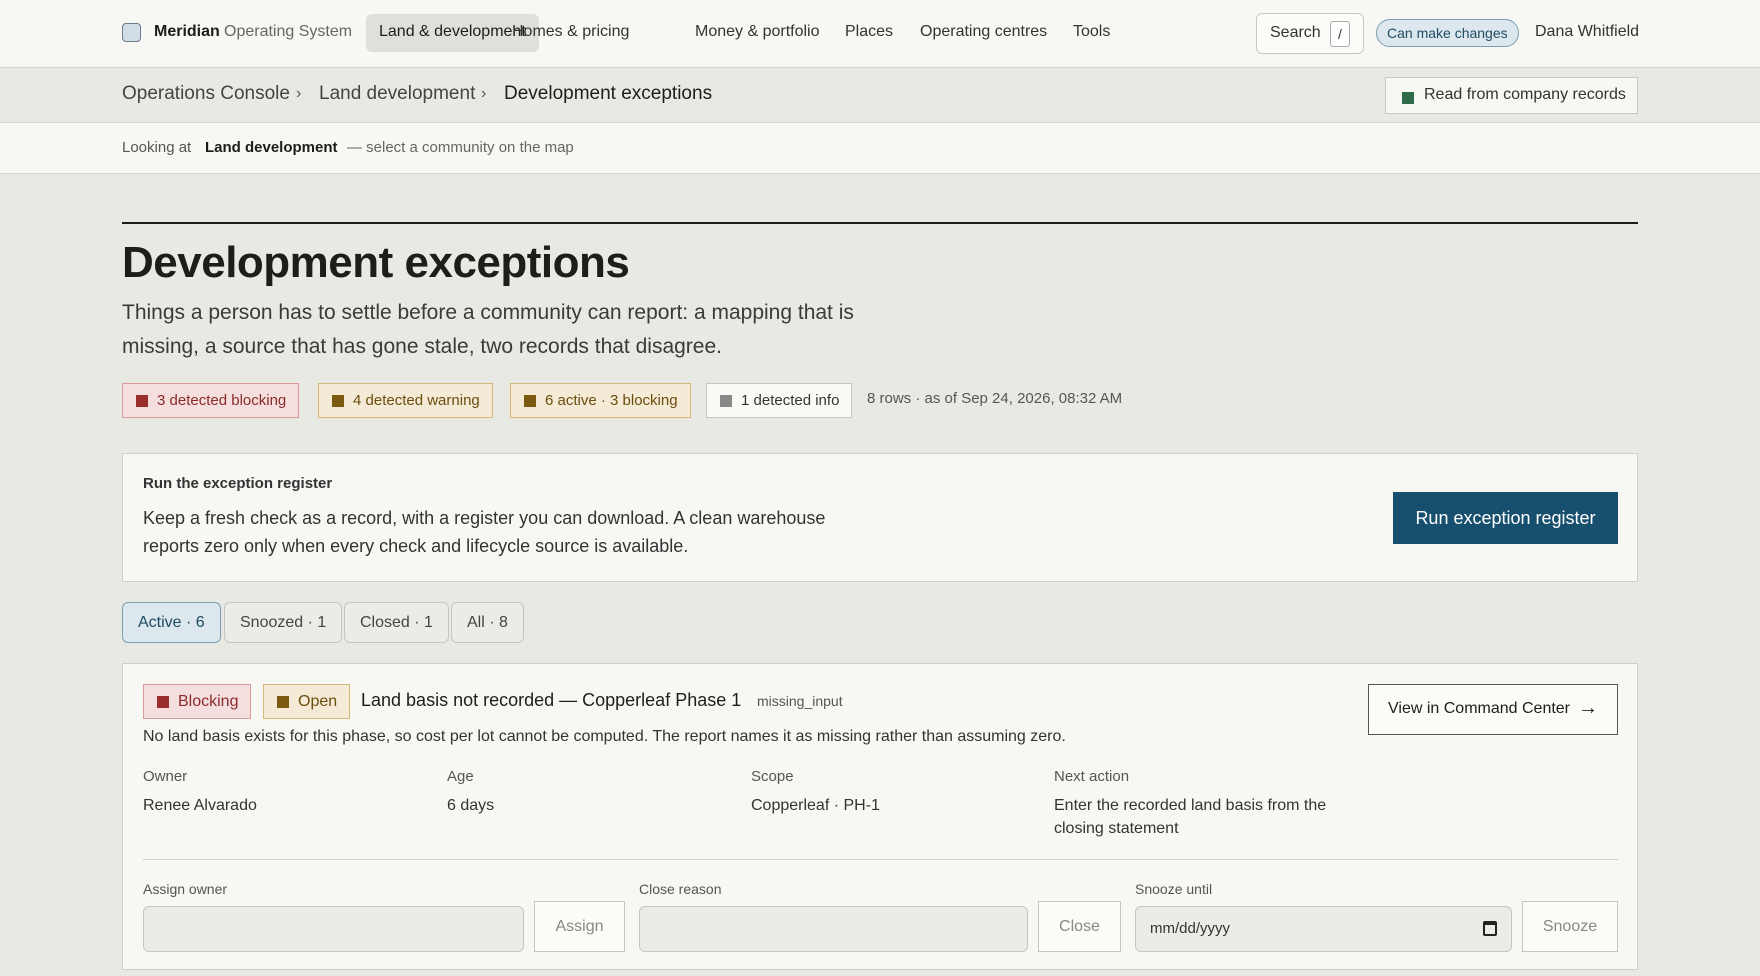 The height and width of the screenshot is (976, 1760). Describe the element at coordinates (833, 929) in the screenshot. I see `close-reason-input` at that location.